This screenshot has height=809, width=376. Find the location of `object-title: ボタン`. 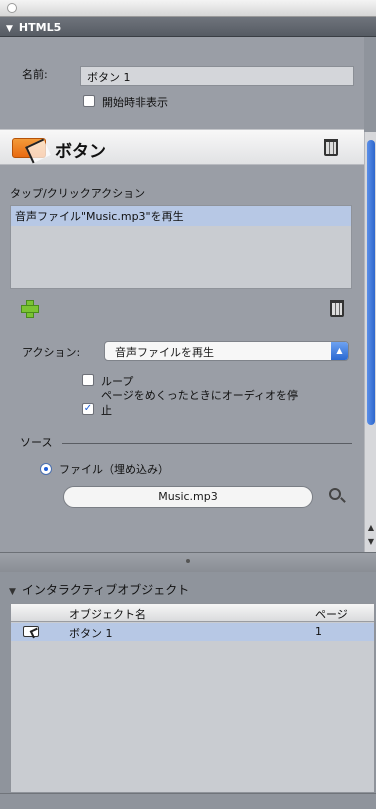

object-title: ボタン is located at coordinates (80, 152).